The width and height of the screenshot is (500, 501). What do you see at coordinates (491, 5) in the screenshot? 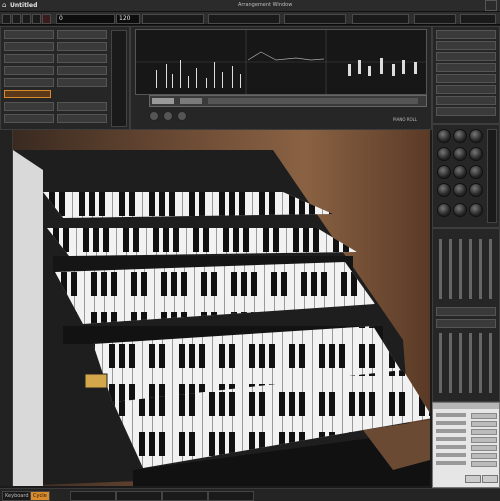
I see `close-icon` at bounding box center [491, 5].